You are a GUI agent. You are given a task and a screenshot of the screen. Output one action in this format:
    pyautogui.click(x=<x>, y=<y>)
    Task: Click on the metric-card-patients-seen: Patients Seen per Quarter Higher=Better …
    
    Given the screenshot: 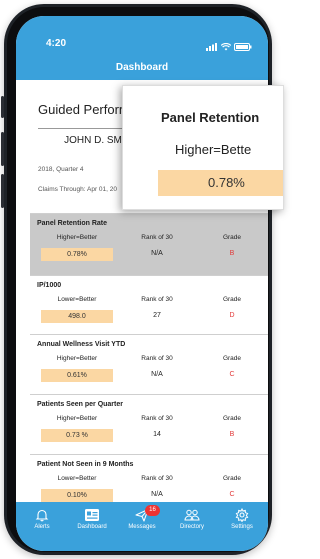 What is the action you would take?
    pyautogui.click(x=149, y=424)
    